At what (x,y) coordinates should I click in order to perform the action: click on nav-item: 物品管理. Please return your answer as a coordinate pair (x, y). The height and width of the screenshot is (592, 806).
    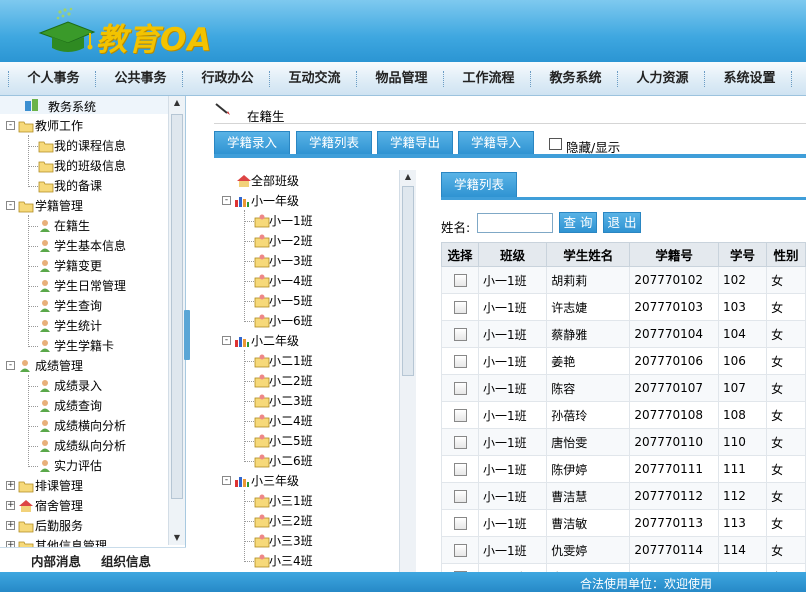
    Looking at the image, I should click on (401, 79).